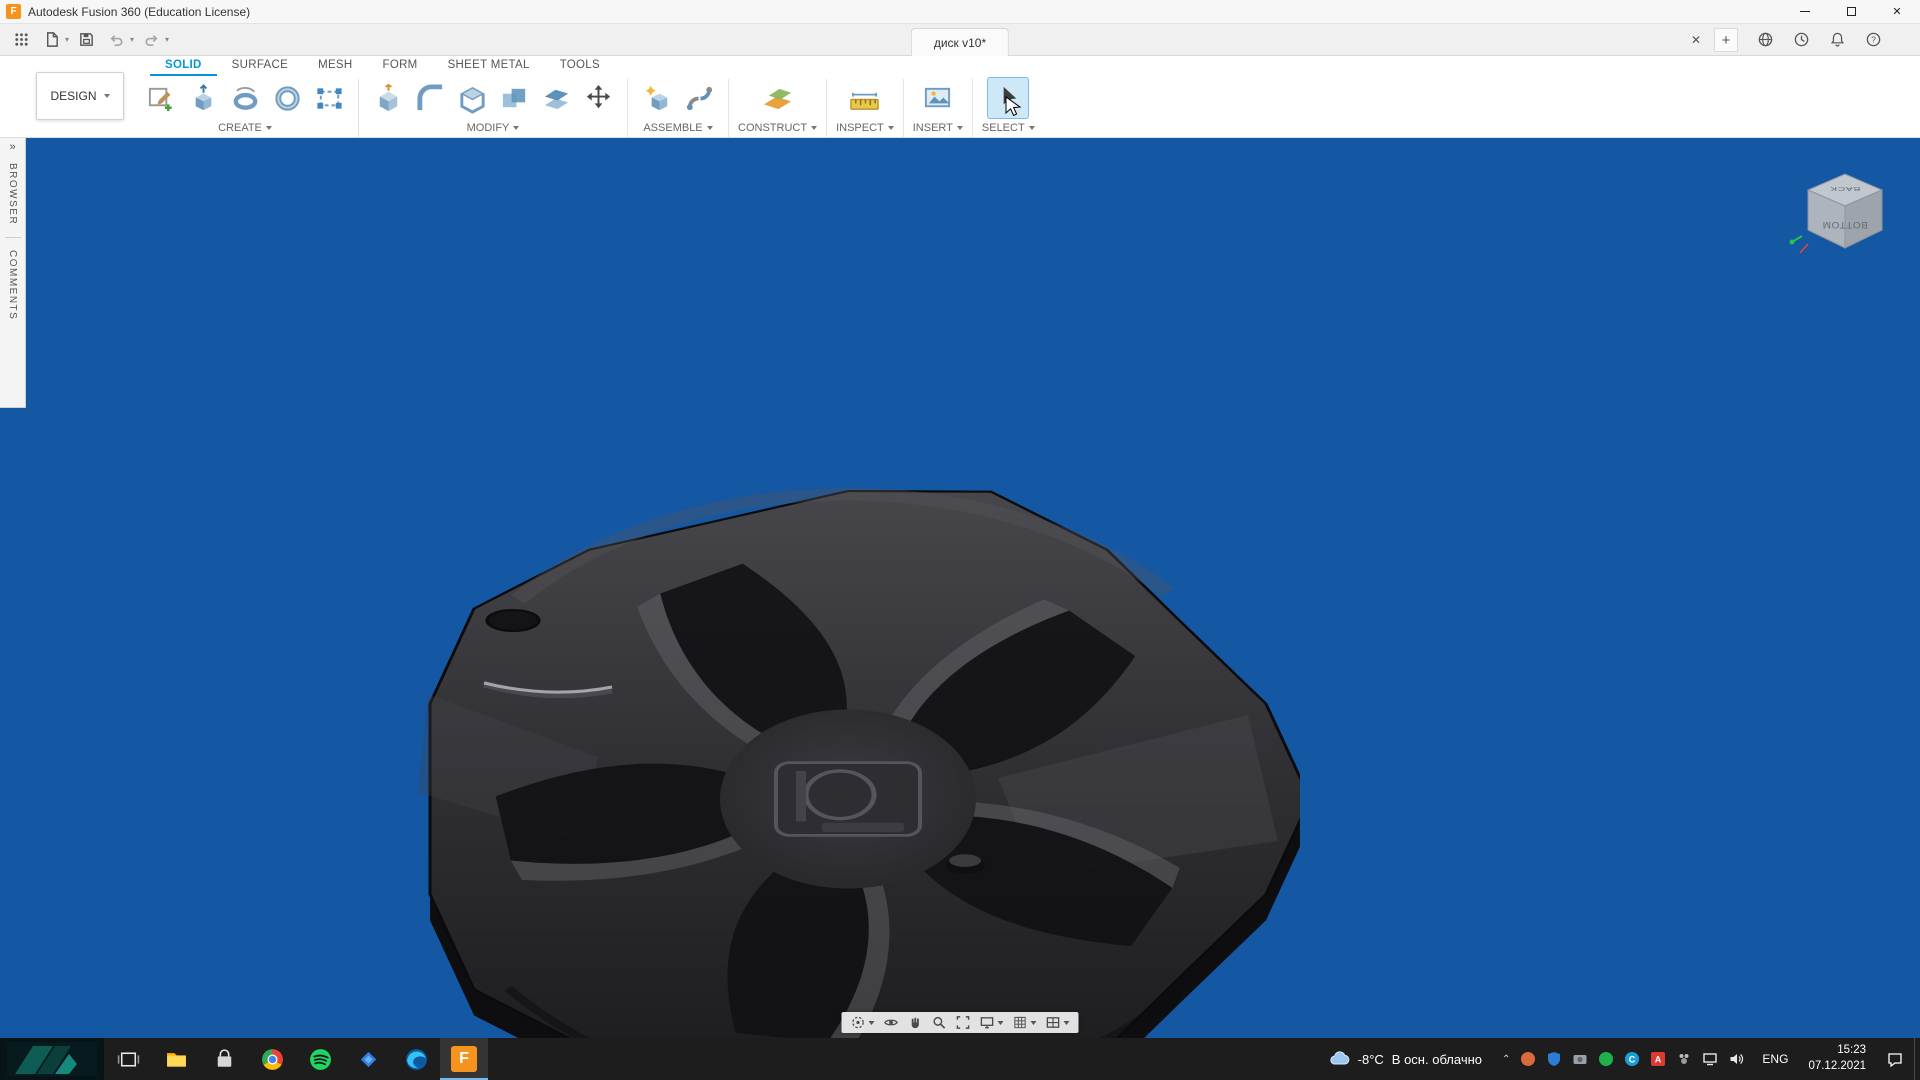 The image size is (1920, 1080). I want to click on minimize-button, so click(1805, 11).